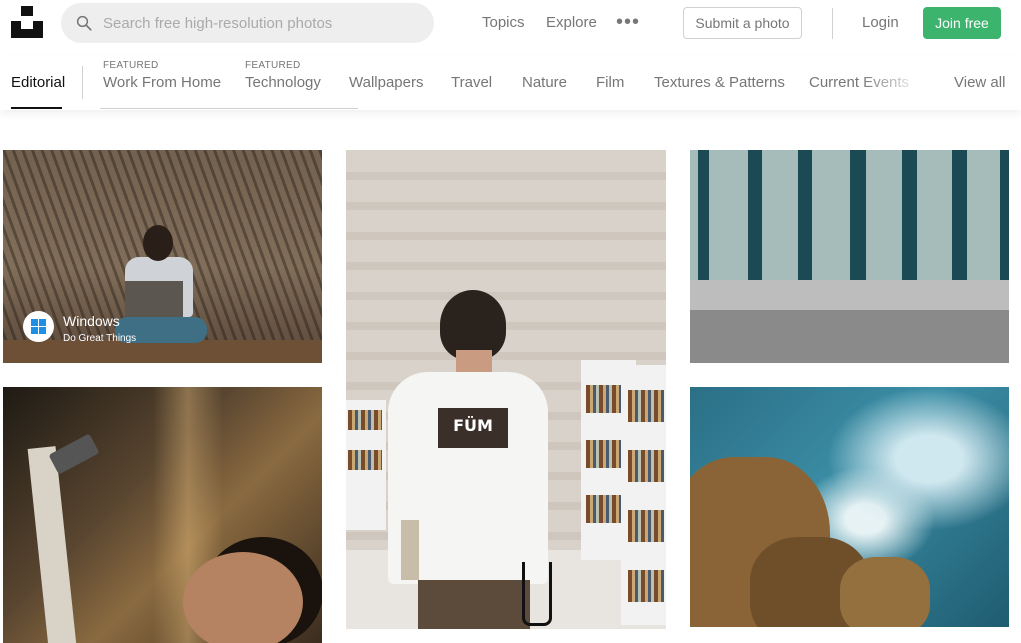 The height and width of the screenshot is (643, 1021). Describe the element at coordinates (473, 428) in the screenshot. I see `shirt-logo: FÜM` at that location.